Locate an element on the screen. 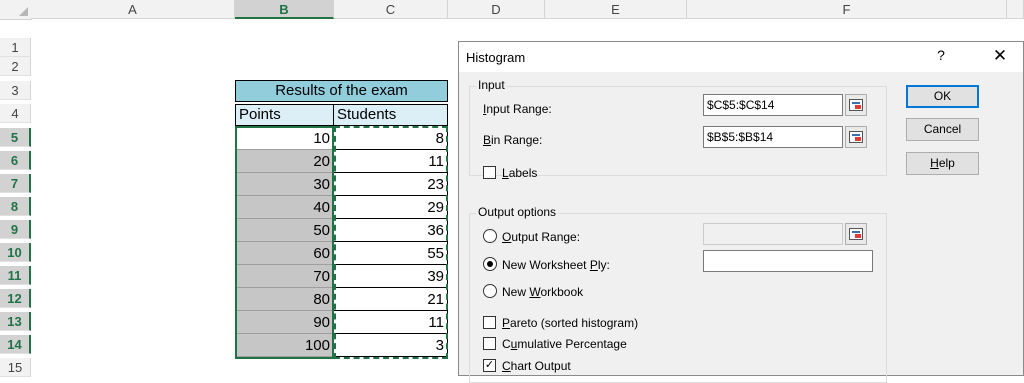 The width and height of the screenshot is (1024, 383). column-header-d: D is located at coordinates (496, 9).